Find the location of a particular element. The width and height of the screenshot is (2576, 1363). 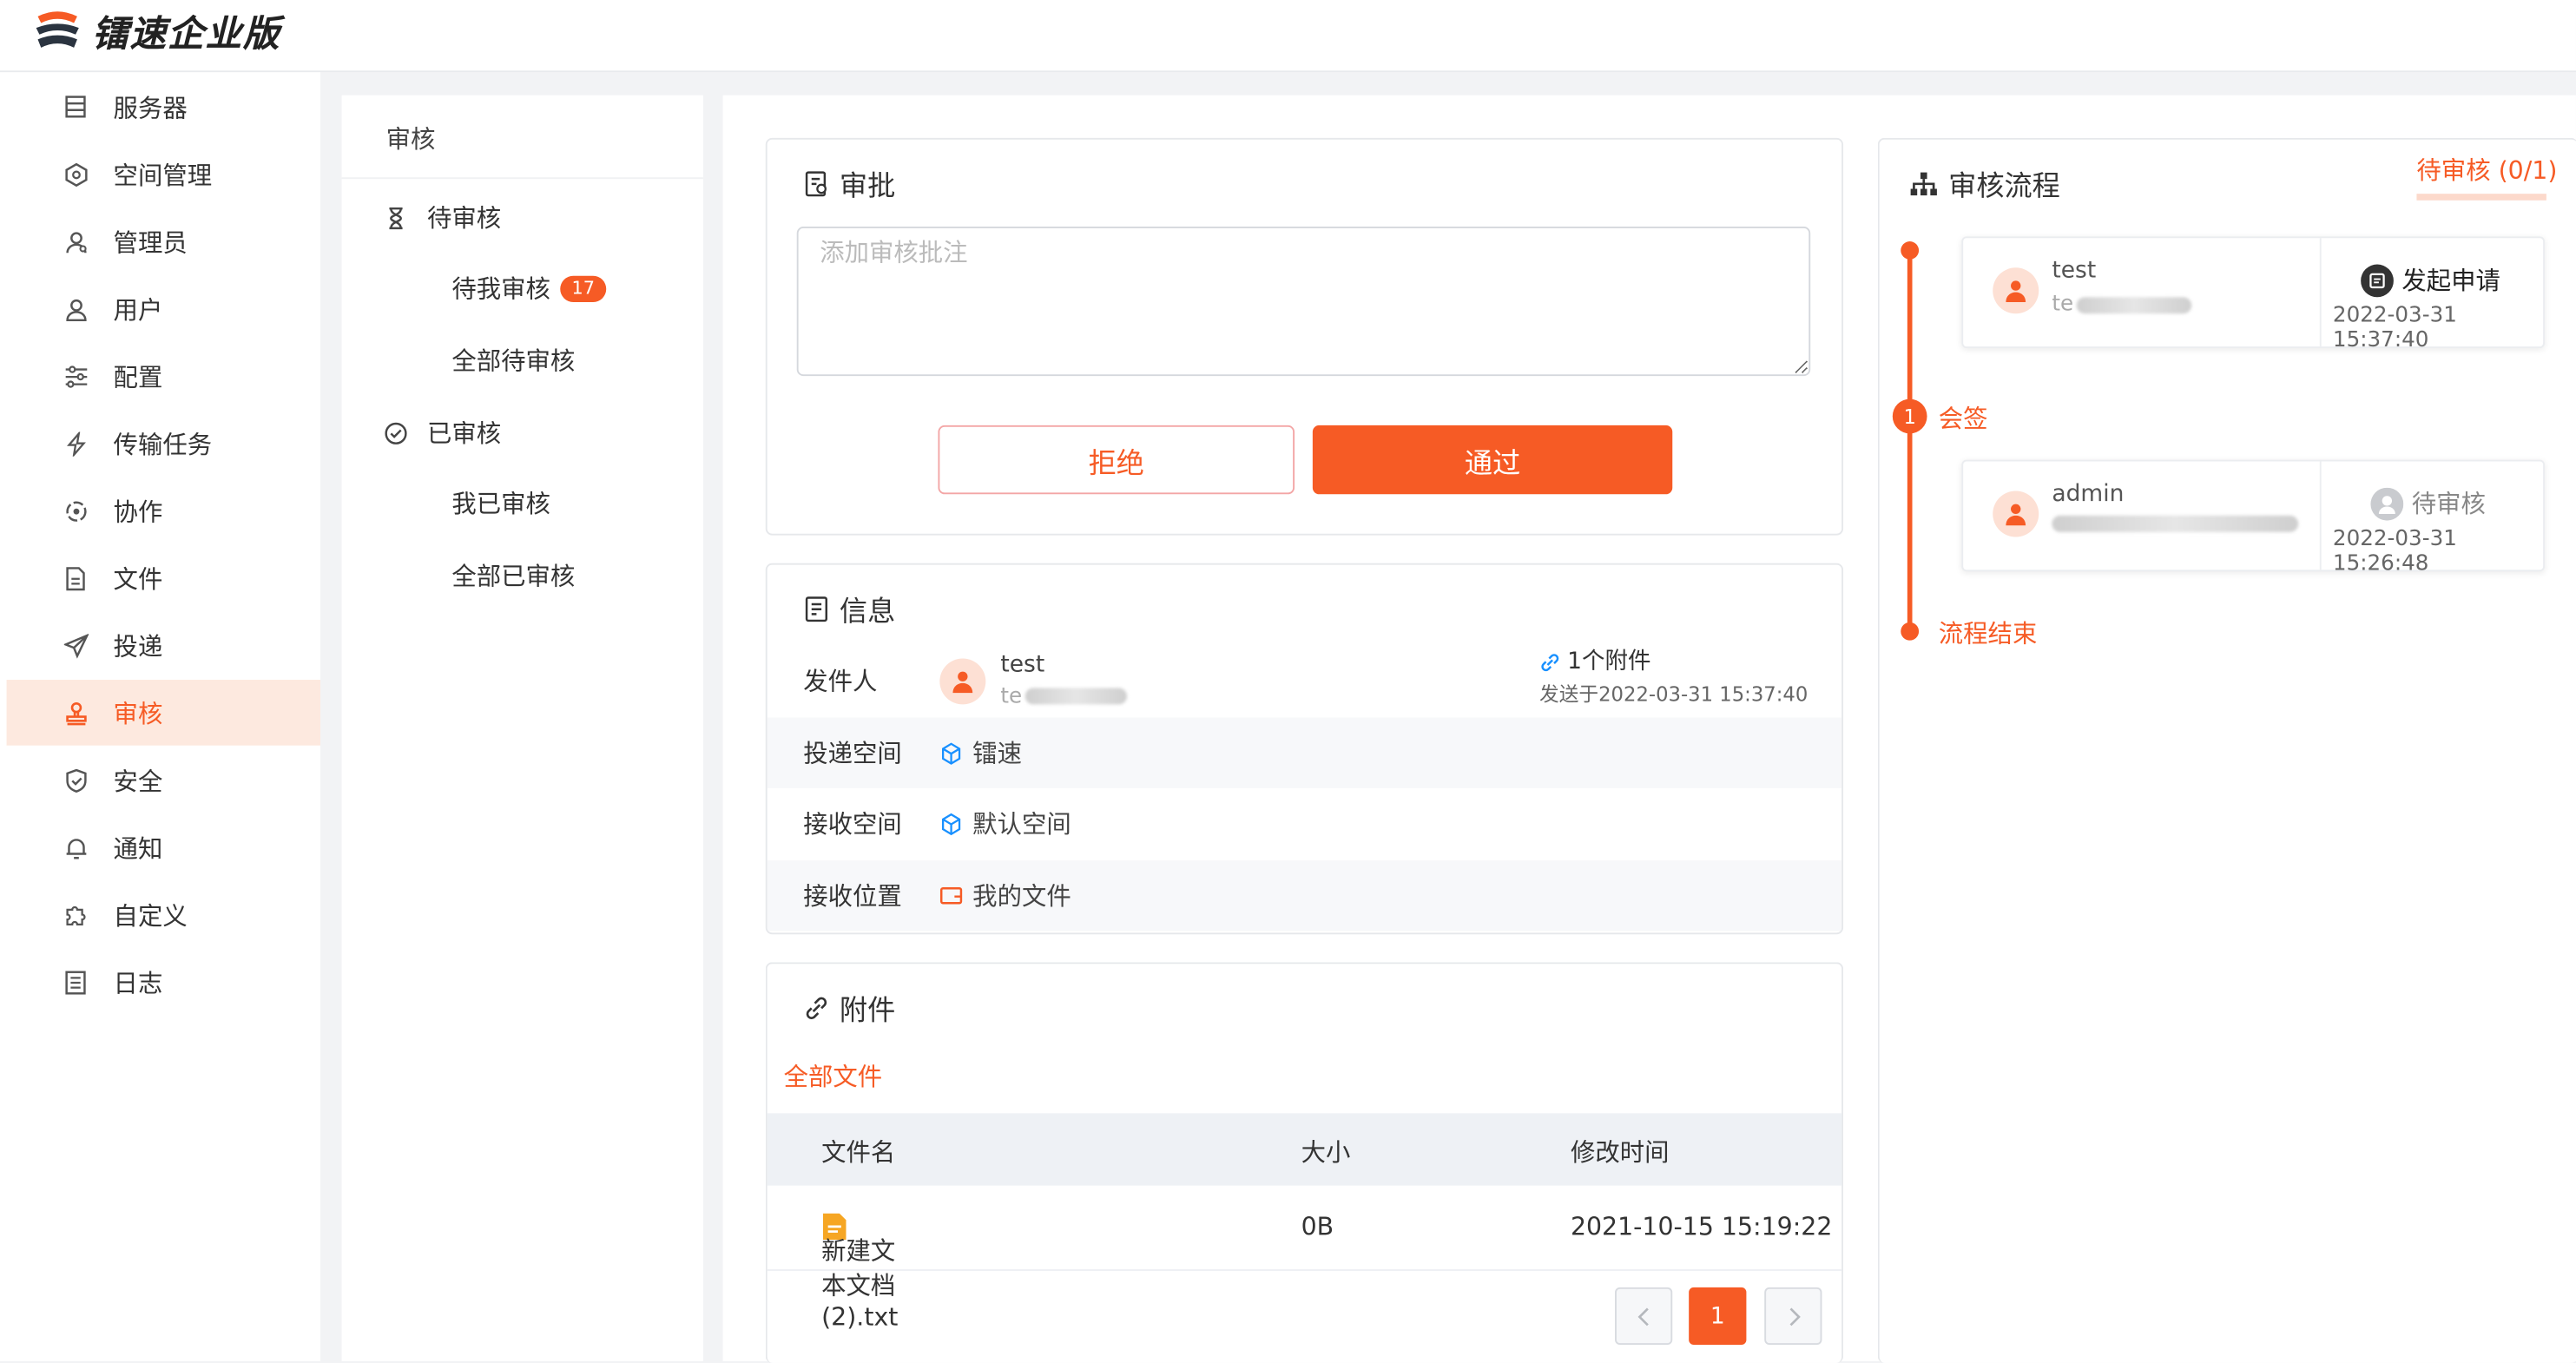

submenu-item-pending-mine: 待我审核 17 is located at coordinates (529, 288).